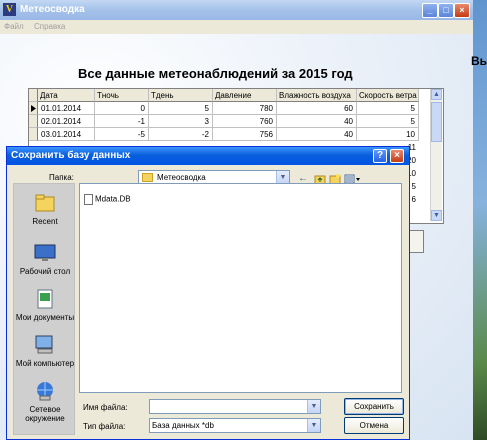 This screenshot has height=440, width=487. I want to click on place-my-documents: Мои документы, so click(45, 305).